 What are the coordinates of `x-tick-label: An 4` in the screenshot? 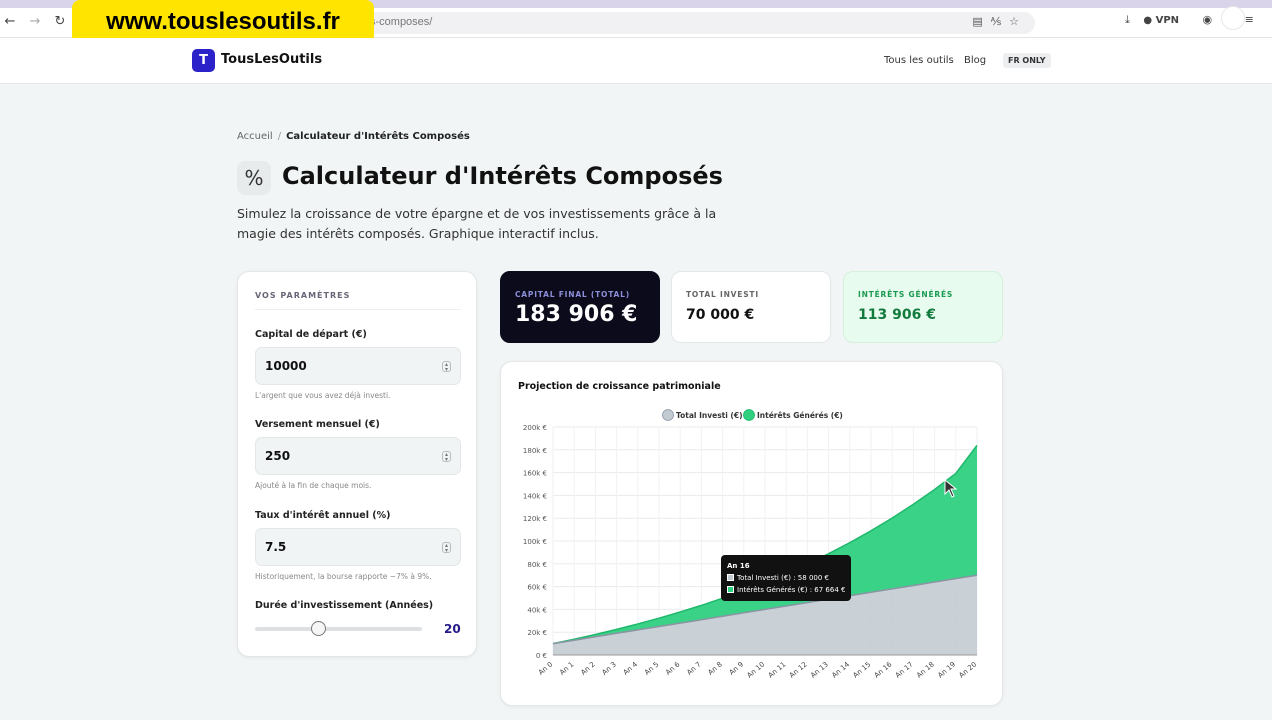 It's located at (631, 668).